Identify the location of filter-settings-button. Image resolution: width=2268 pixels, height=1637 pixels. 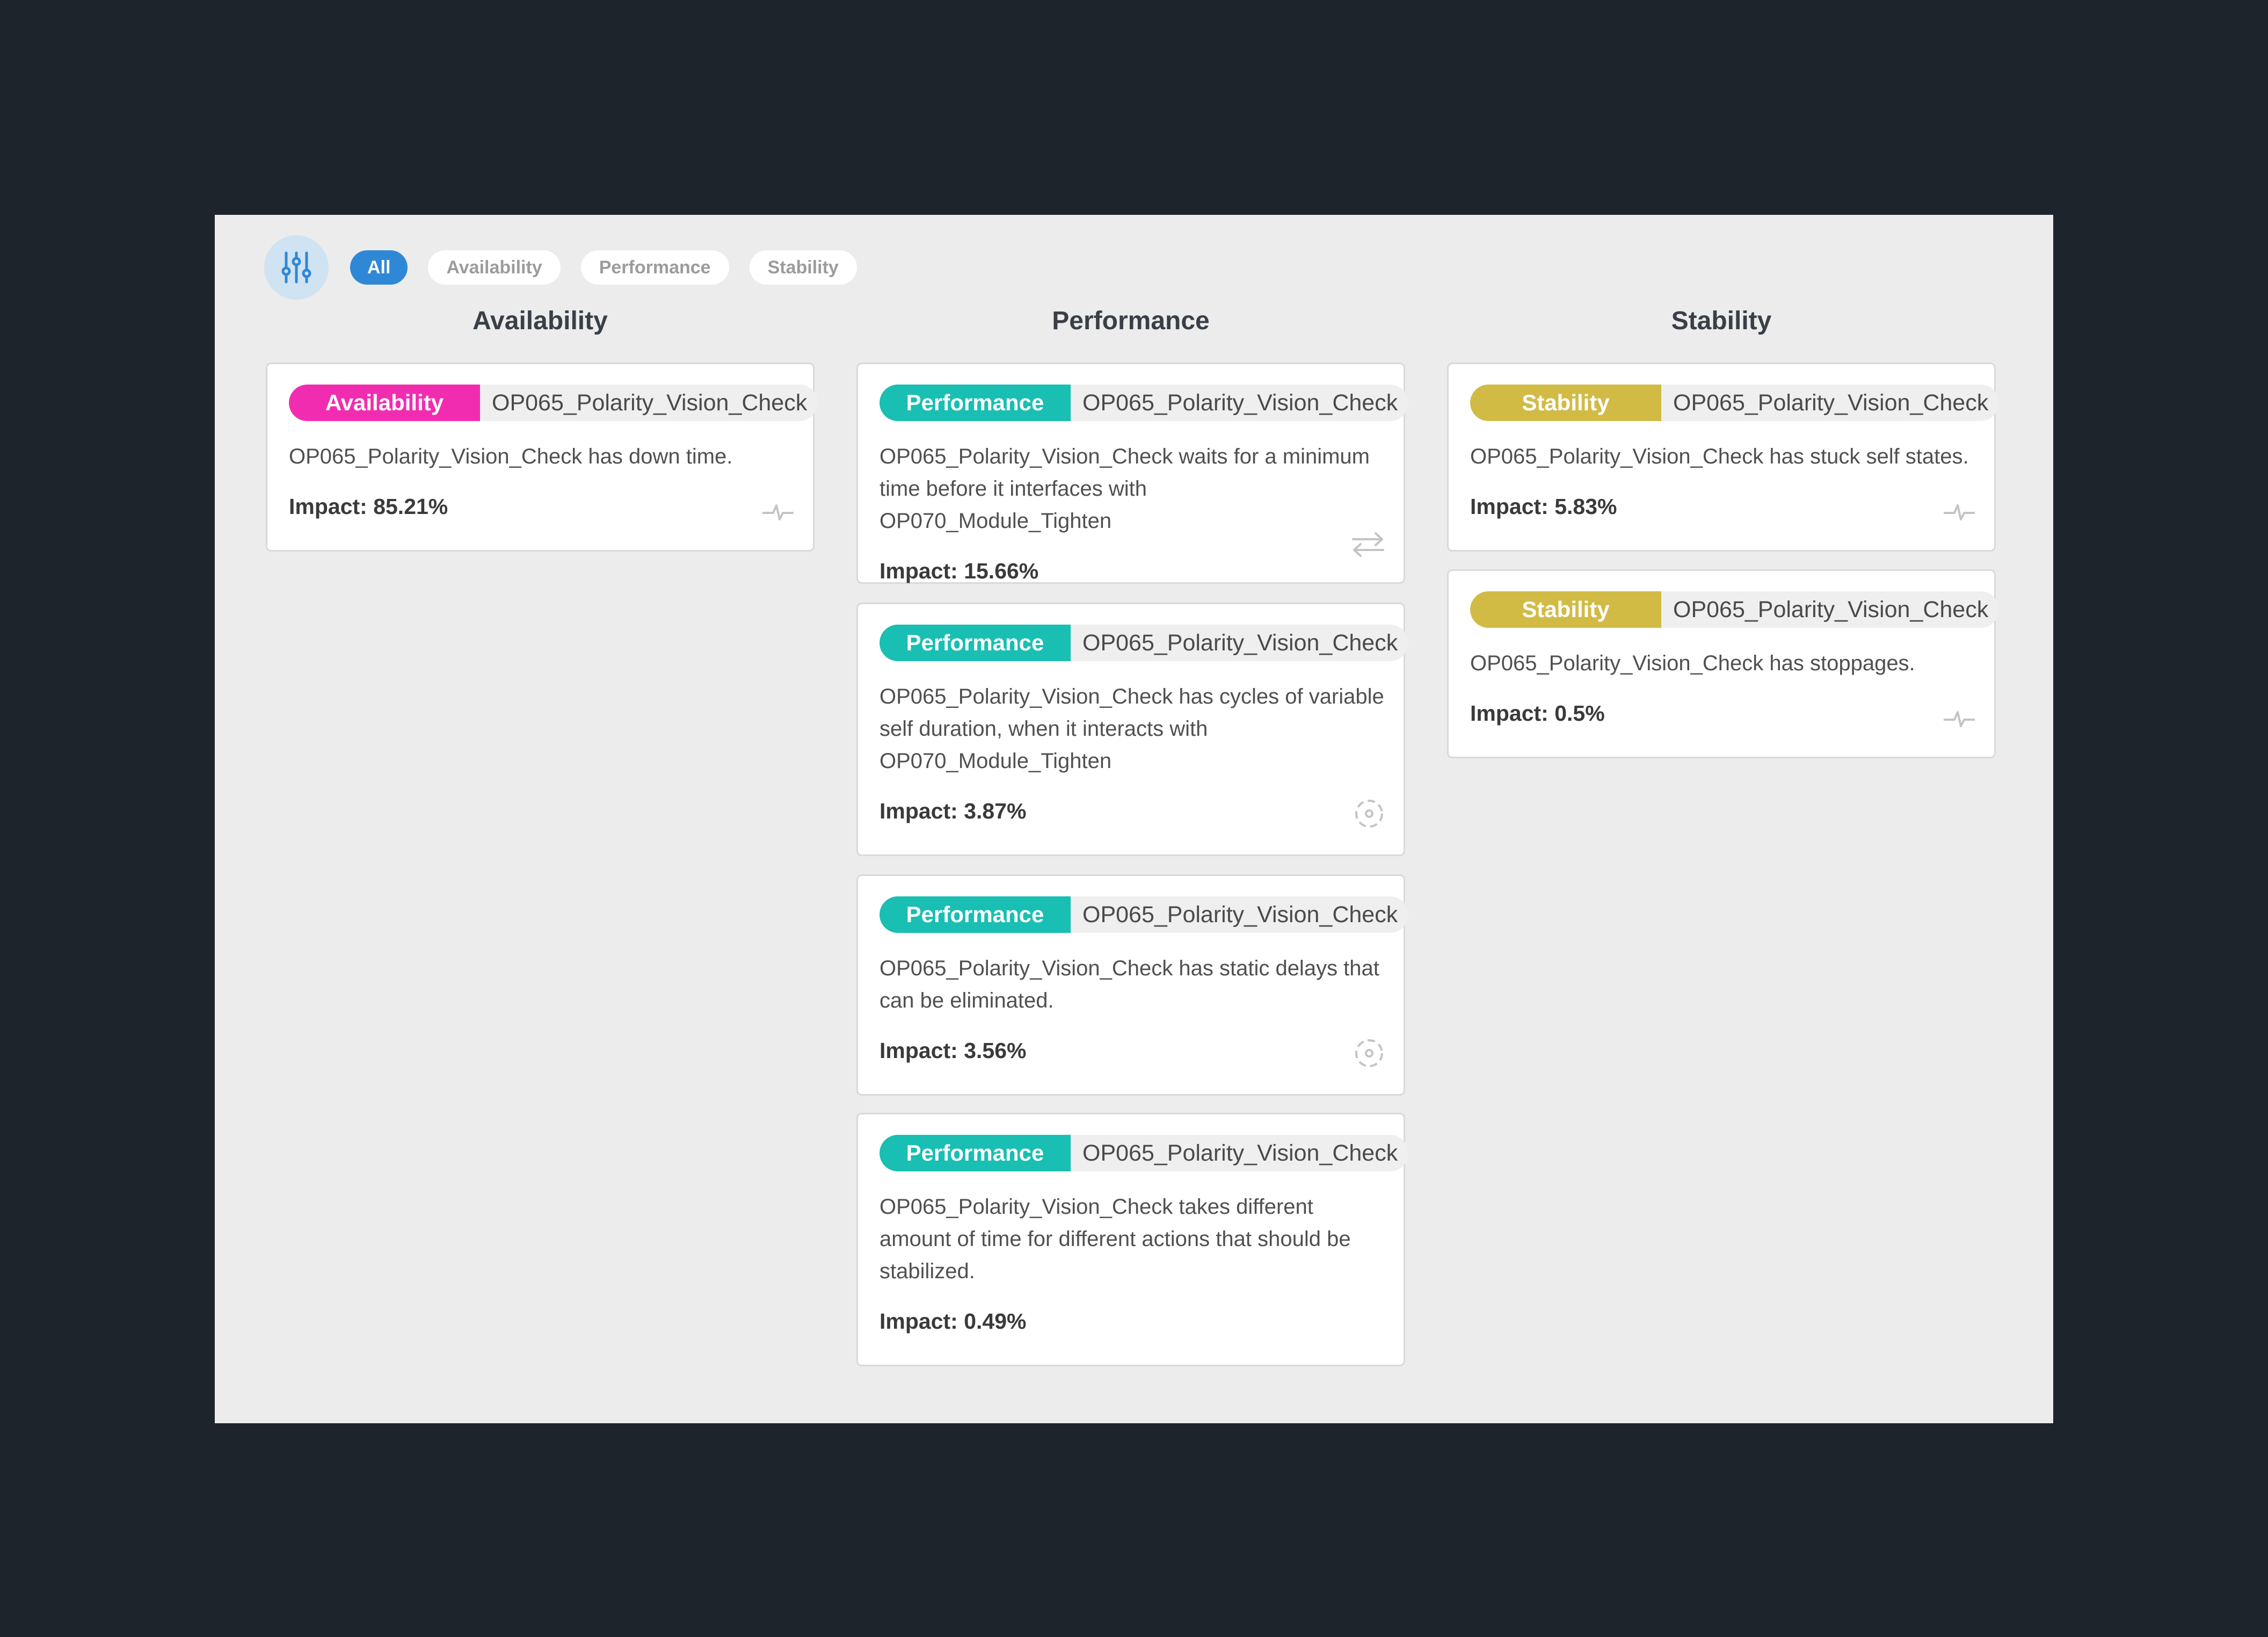
(296, 267).